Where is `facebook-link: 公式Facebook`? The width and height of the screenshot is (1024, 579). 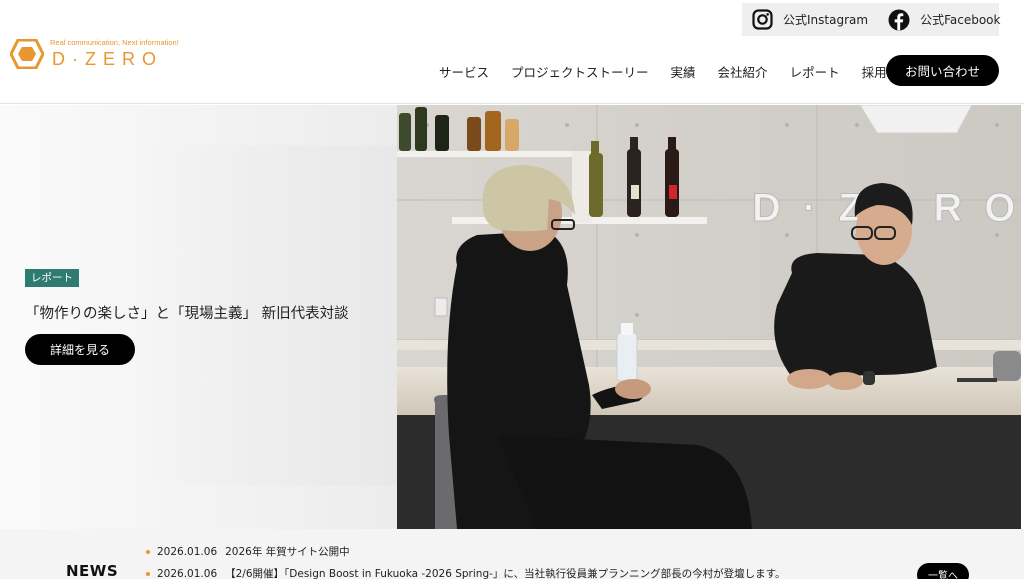
facebook-link: 公式Facebook is located at coordinates (944, 19).